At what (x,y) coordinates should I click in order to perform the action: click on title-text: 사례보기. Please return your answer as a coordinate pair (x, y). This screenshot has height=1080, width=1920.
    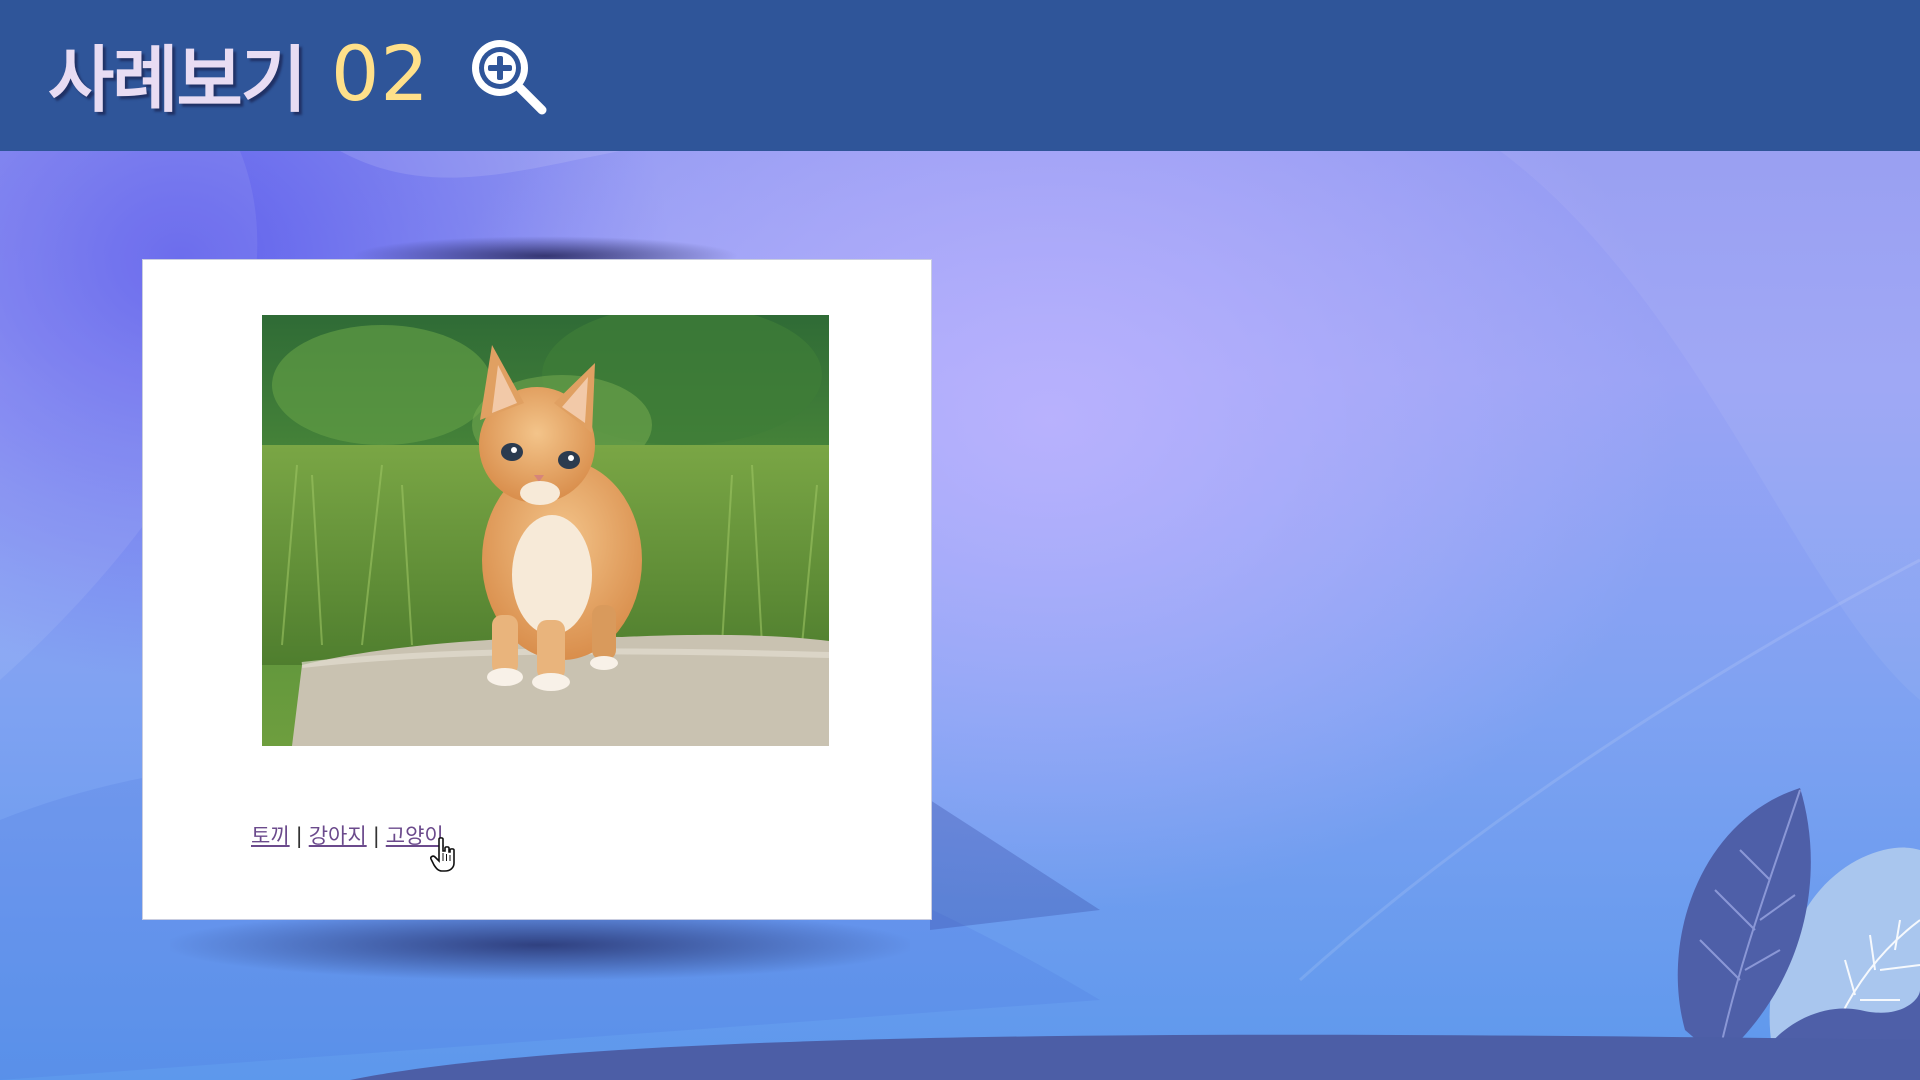
    Looking at the image, I should click on (177, 79).